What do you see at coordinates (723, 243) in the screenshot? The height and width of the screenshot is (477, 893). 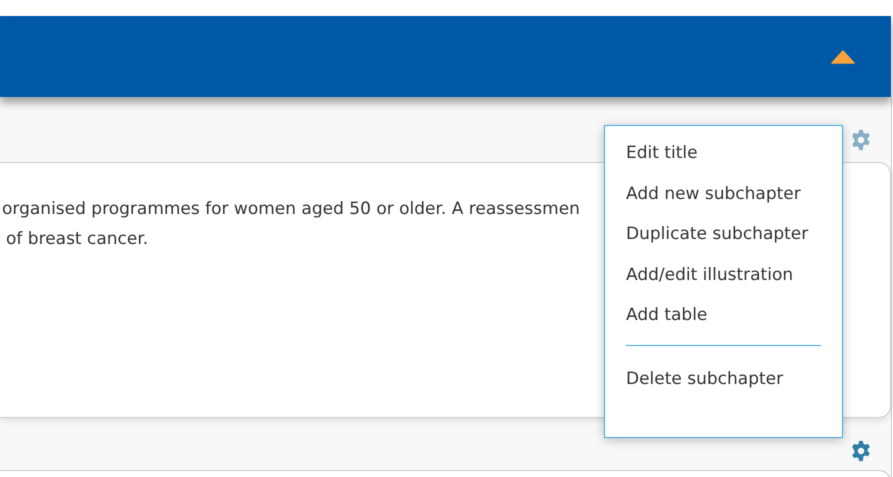 I see `menu-item: Duplicate subchapter` at bounding box center [723, 243].